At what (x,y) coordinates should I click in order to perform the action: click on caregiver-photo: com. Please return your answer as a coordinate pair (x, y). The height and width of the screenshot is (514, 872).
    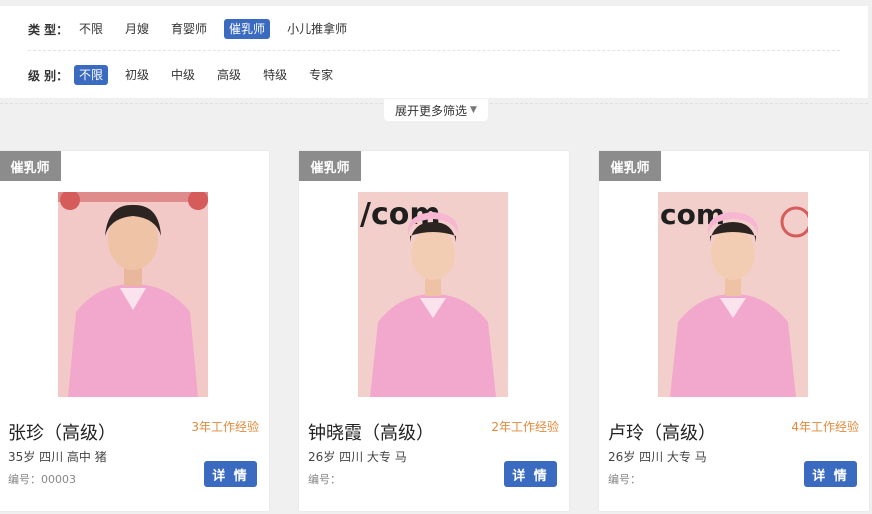
    Looking at the image, I should click on (733, 294).